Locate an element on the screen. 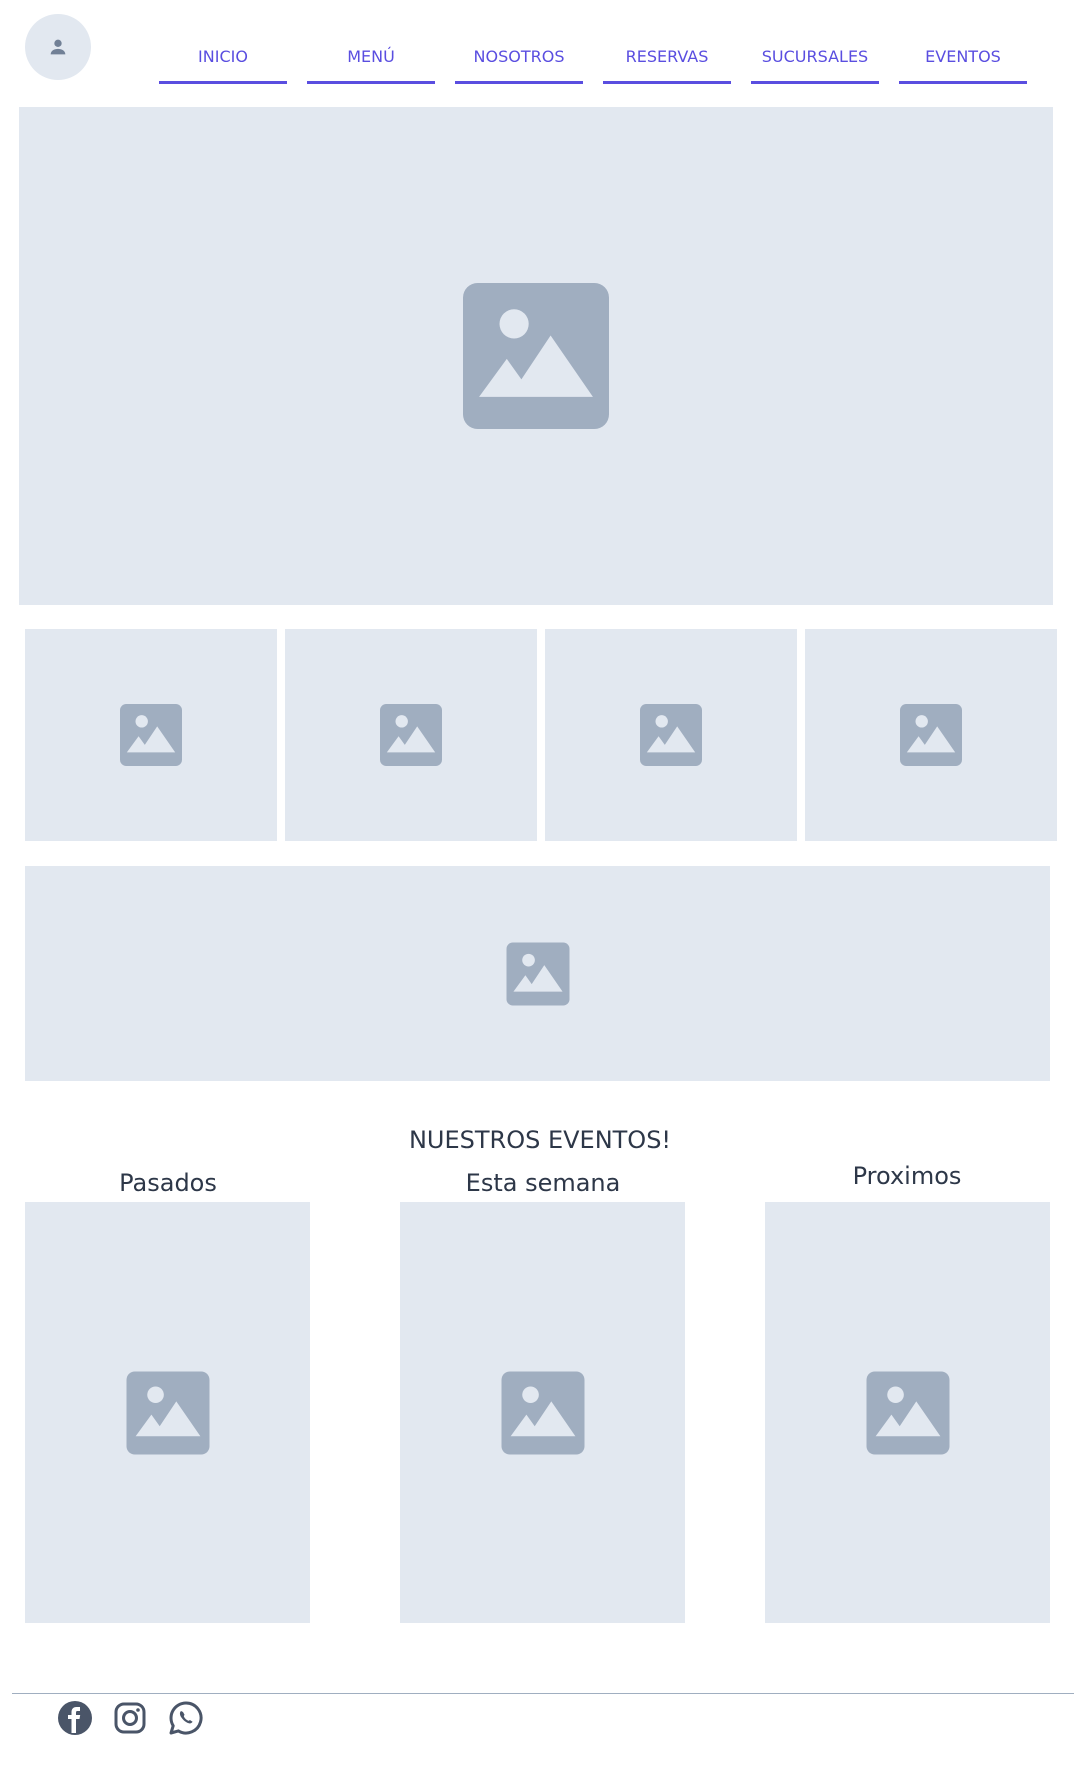 The image size is (1080, 1775). nav-item-sucursales: SUCURSALES is located at coordinates (815, 62).